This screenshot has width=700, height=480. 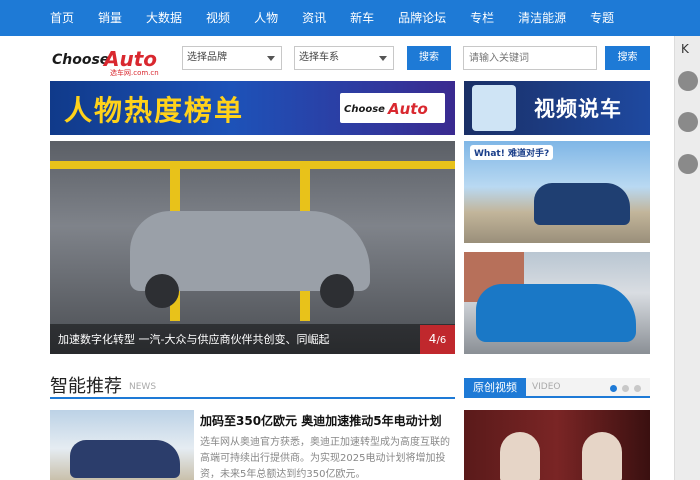 What do you see at coordinates (143, 387) in the screenshot?
I see `section-en-news: NEWS` at bounding box center [143, 387].